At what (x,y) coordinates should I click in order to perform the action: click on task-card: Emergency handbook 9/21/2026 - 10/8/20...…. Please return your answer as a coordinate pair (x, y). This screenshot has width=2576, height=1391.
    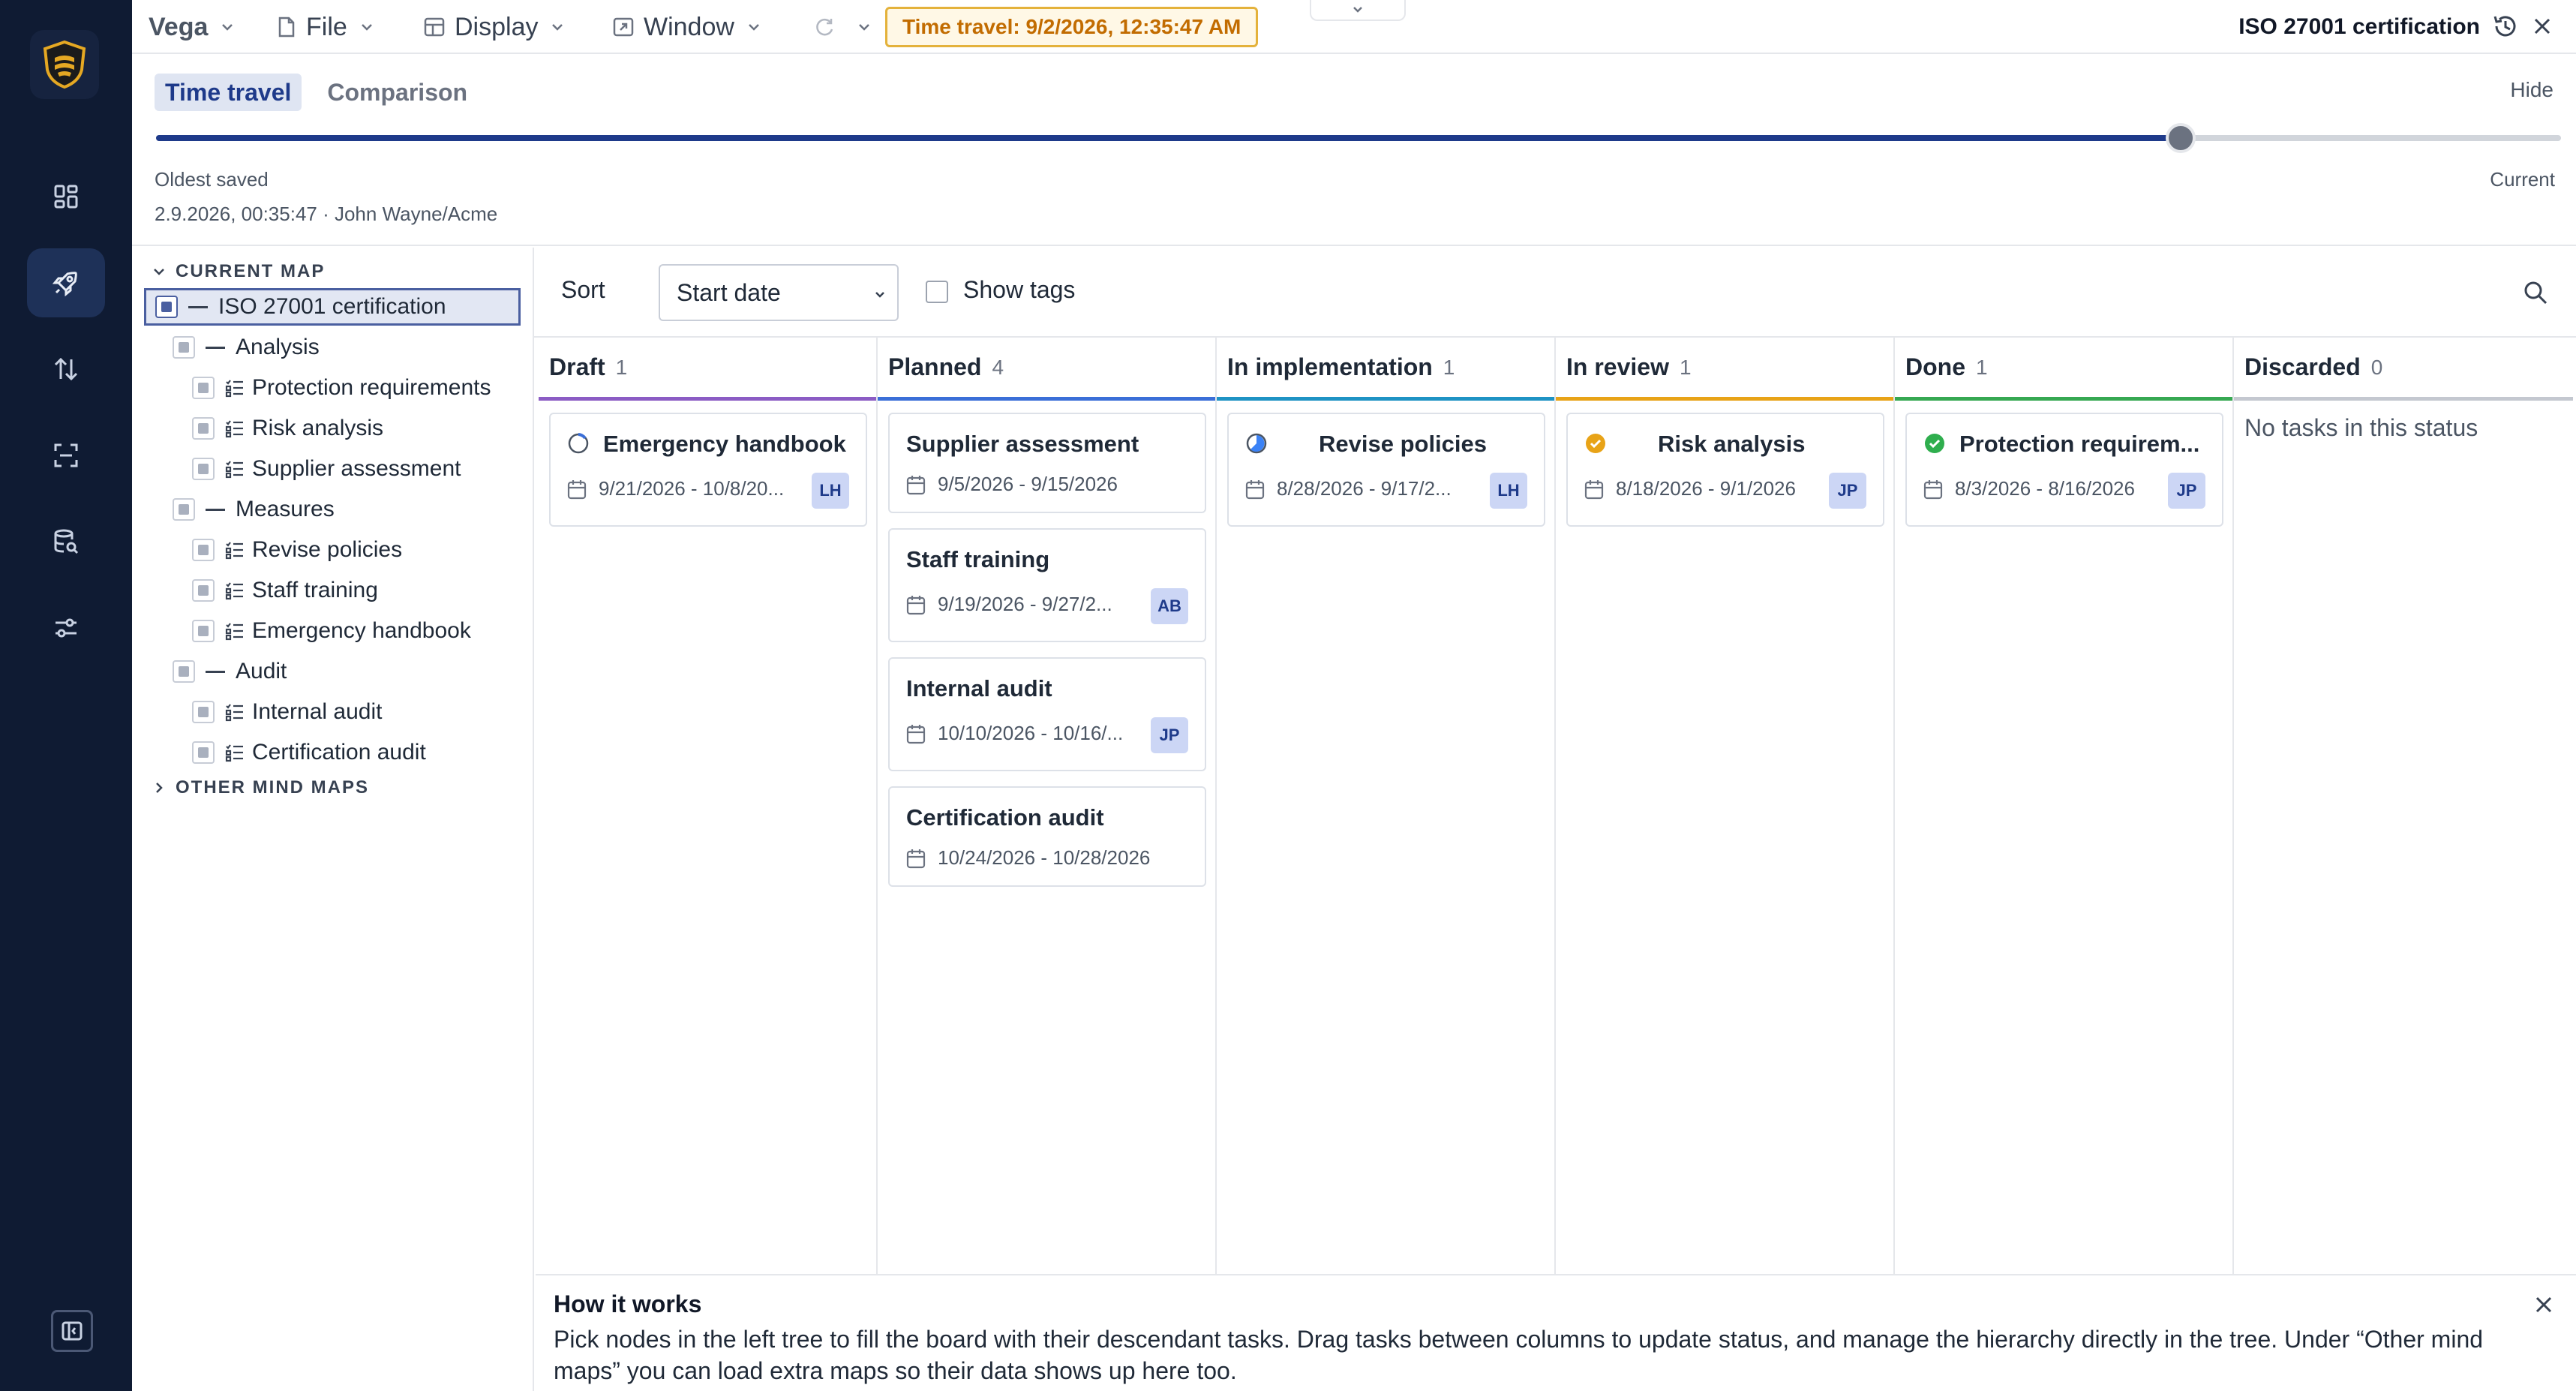
    Looking at the image, I should click on (708, 470).